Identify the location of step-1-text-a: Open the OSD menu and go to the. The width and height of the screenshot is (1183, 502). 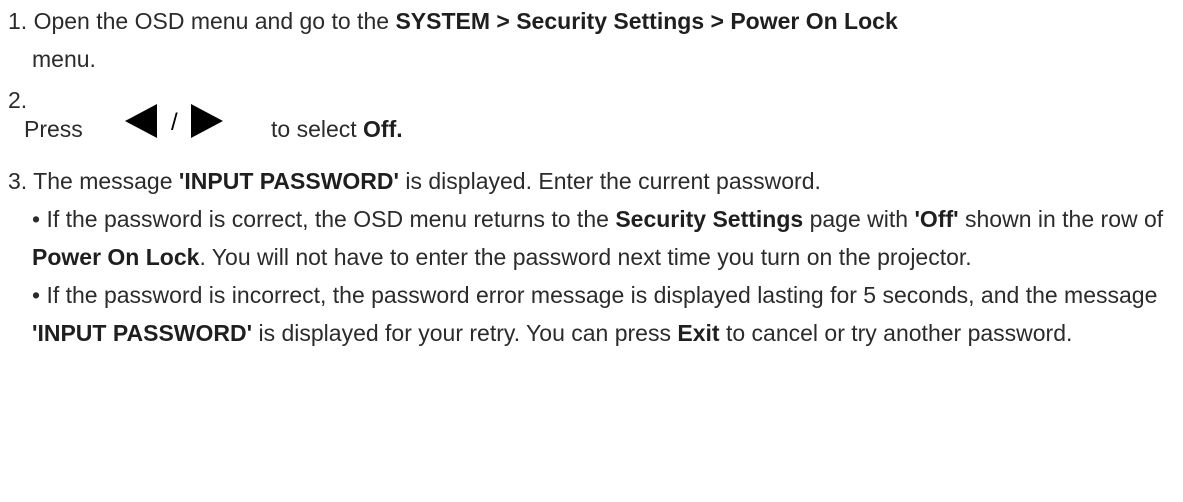
(211, 21).